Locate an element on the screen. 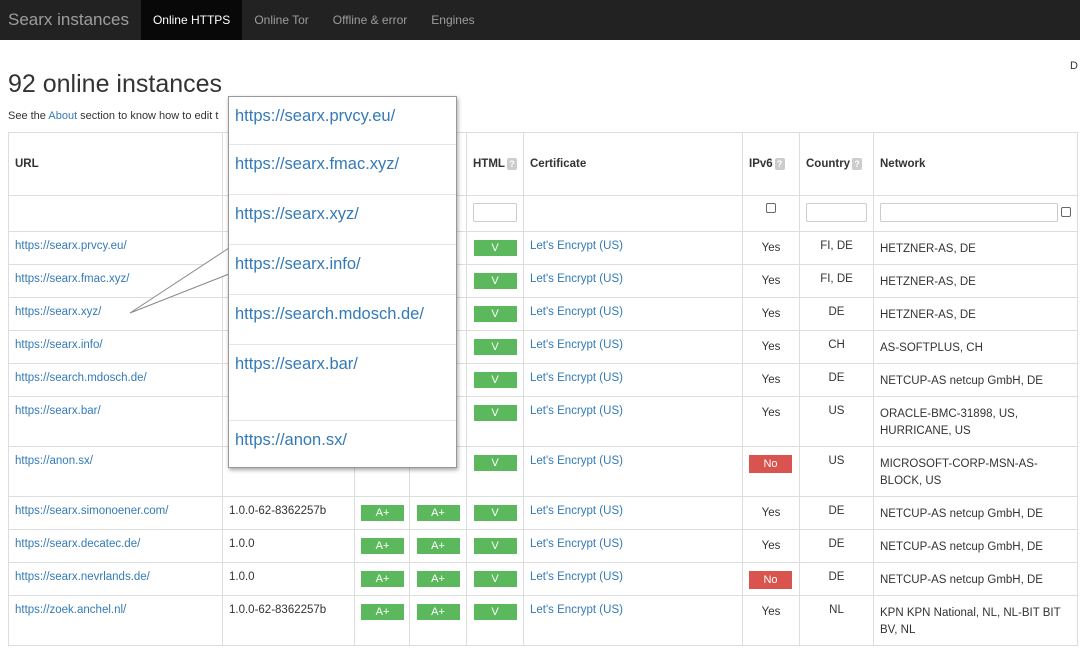 This screenshot has width=1080, height=649. header-html-label: HTML is located at coordinates (489, 164).